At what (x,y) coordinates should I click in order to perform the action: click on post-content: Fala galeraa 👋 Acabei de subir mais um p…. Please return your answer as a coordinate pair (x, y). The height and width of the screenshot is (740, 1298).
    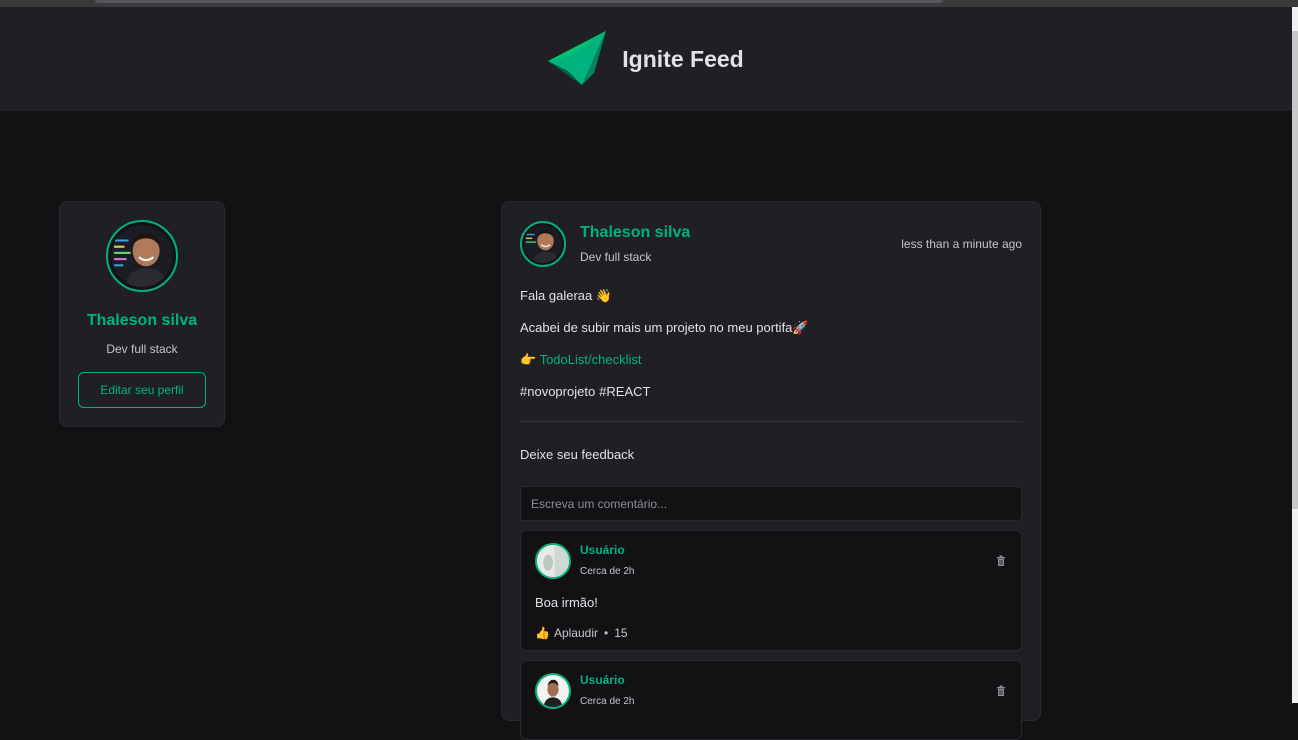
    Looking at the image, I should click on (771, 350).